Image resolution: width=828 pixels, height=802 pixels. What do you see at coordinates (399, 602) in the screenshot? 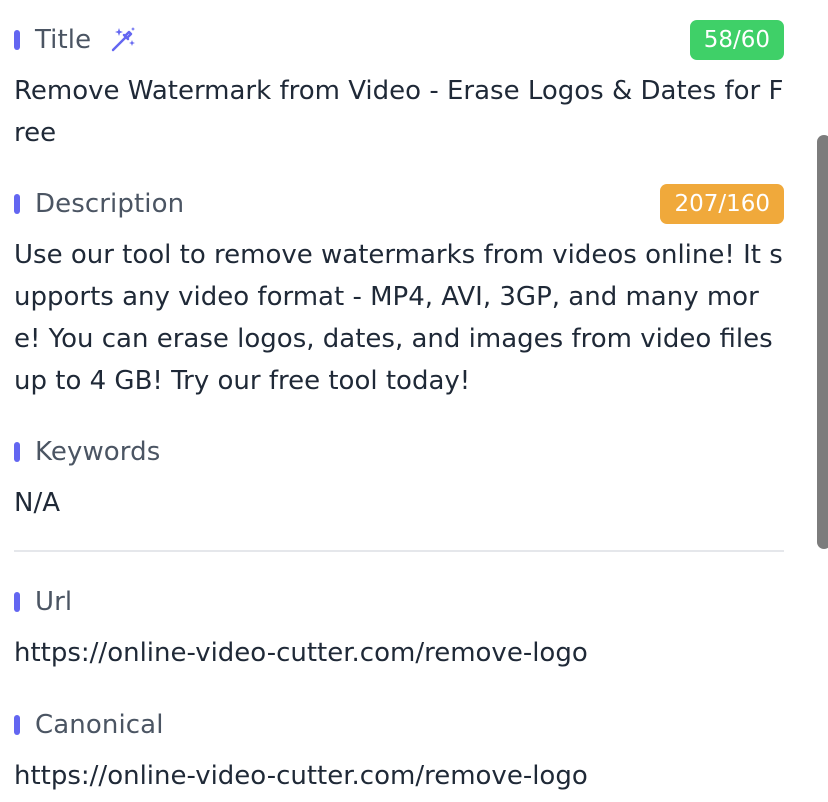
I see `url-label-row: Url` at bounding box center [399, 602].